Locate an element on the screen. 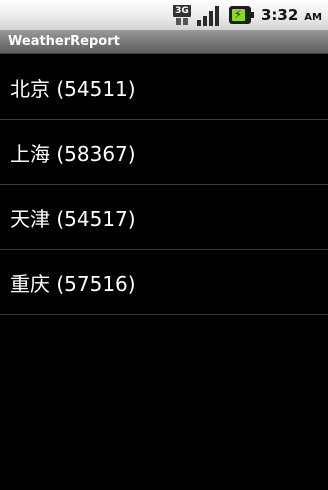 This screenshot has height=490, width=328. app-title: WeatherReport is located at coordinates (64, 41).